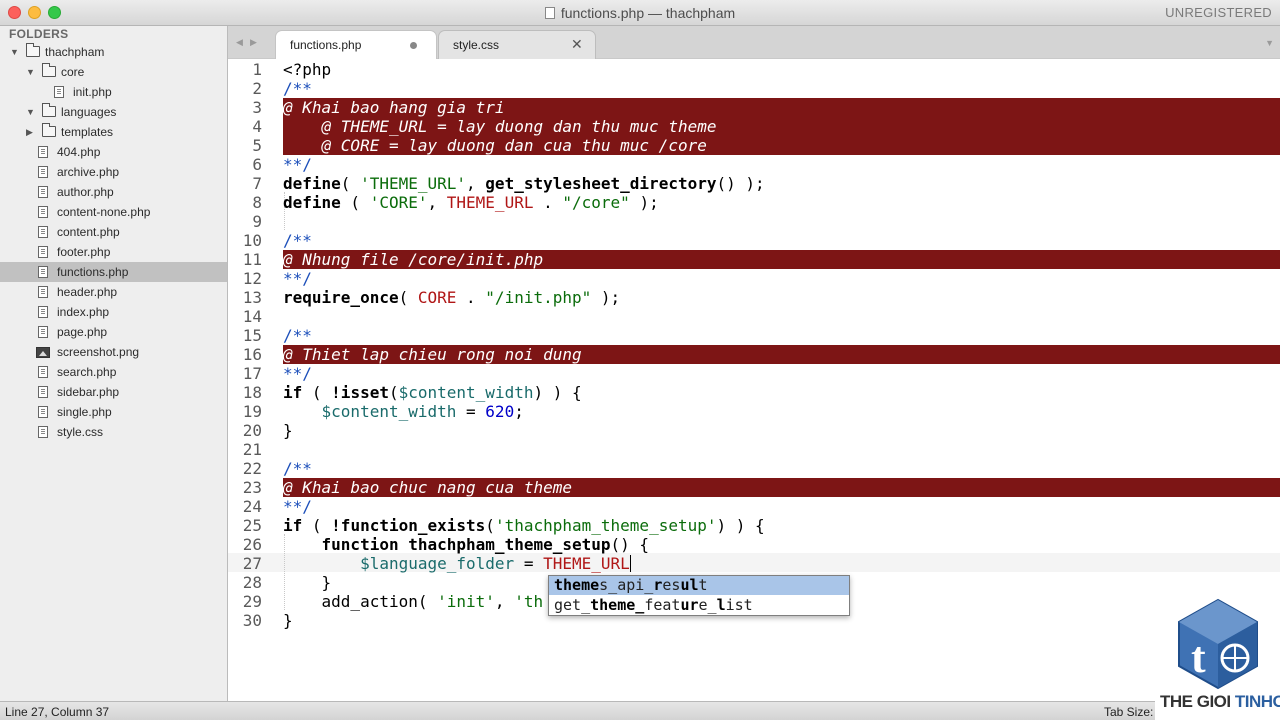  I want to click on autocomplete-item: get_theme_feature_list, so click(699, 605).